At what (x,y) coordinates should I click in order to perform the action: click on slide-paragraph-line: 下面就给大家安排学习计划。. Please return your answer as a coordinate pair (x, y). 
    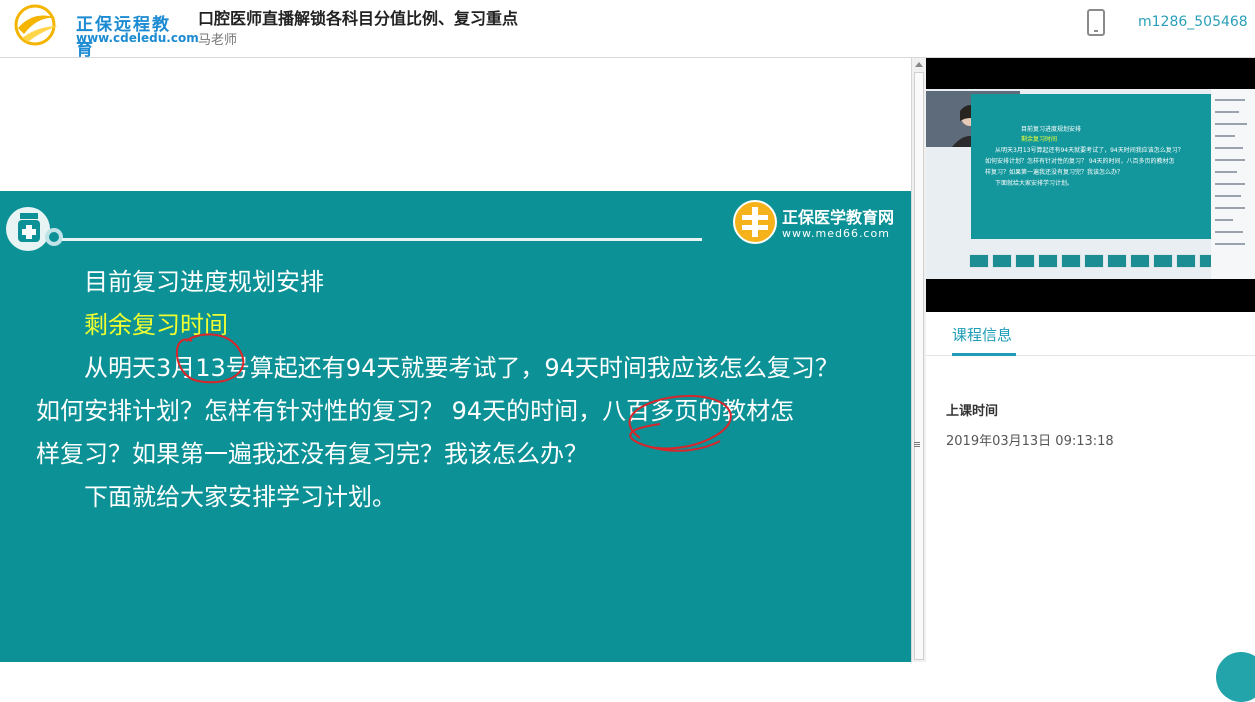
    Looking at the image, I should click on (240, 497).